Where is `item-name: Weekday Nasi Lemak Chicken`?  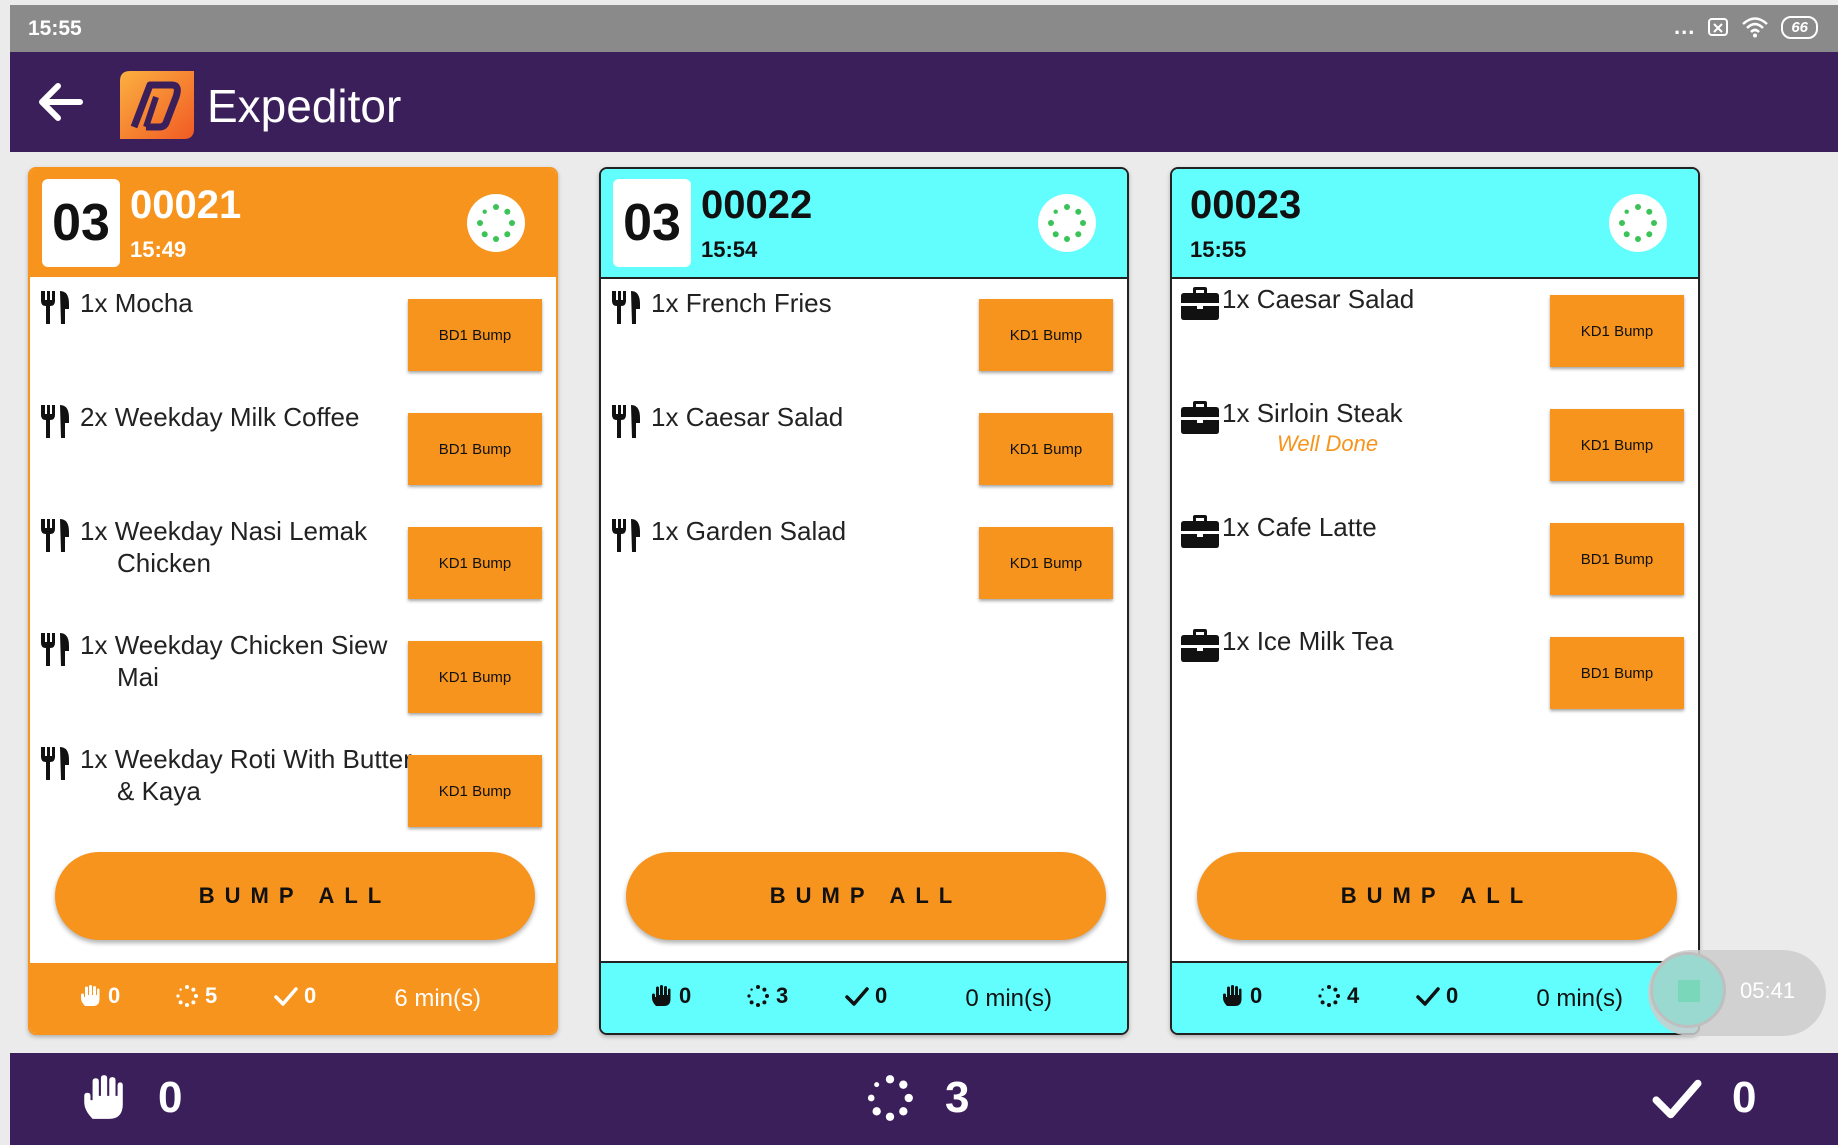 item-name: Weekday Nasi Lemak Chicken is located at coordinates (241, 547).